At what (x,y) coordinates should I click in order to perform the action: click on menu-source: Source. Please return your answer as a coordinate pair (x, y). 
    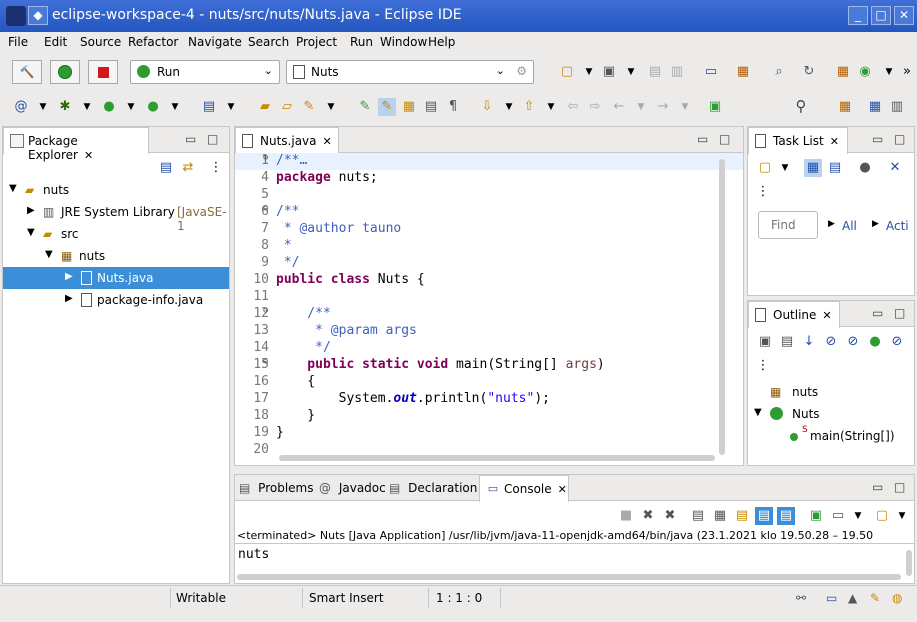
    Looking at the image, I should click on (100, 42).